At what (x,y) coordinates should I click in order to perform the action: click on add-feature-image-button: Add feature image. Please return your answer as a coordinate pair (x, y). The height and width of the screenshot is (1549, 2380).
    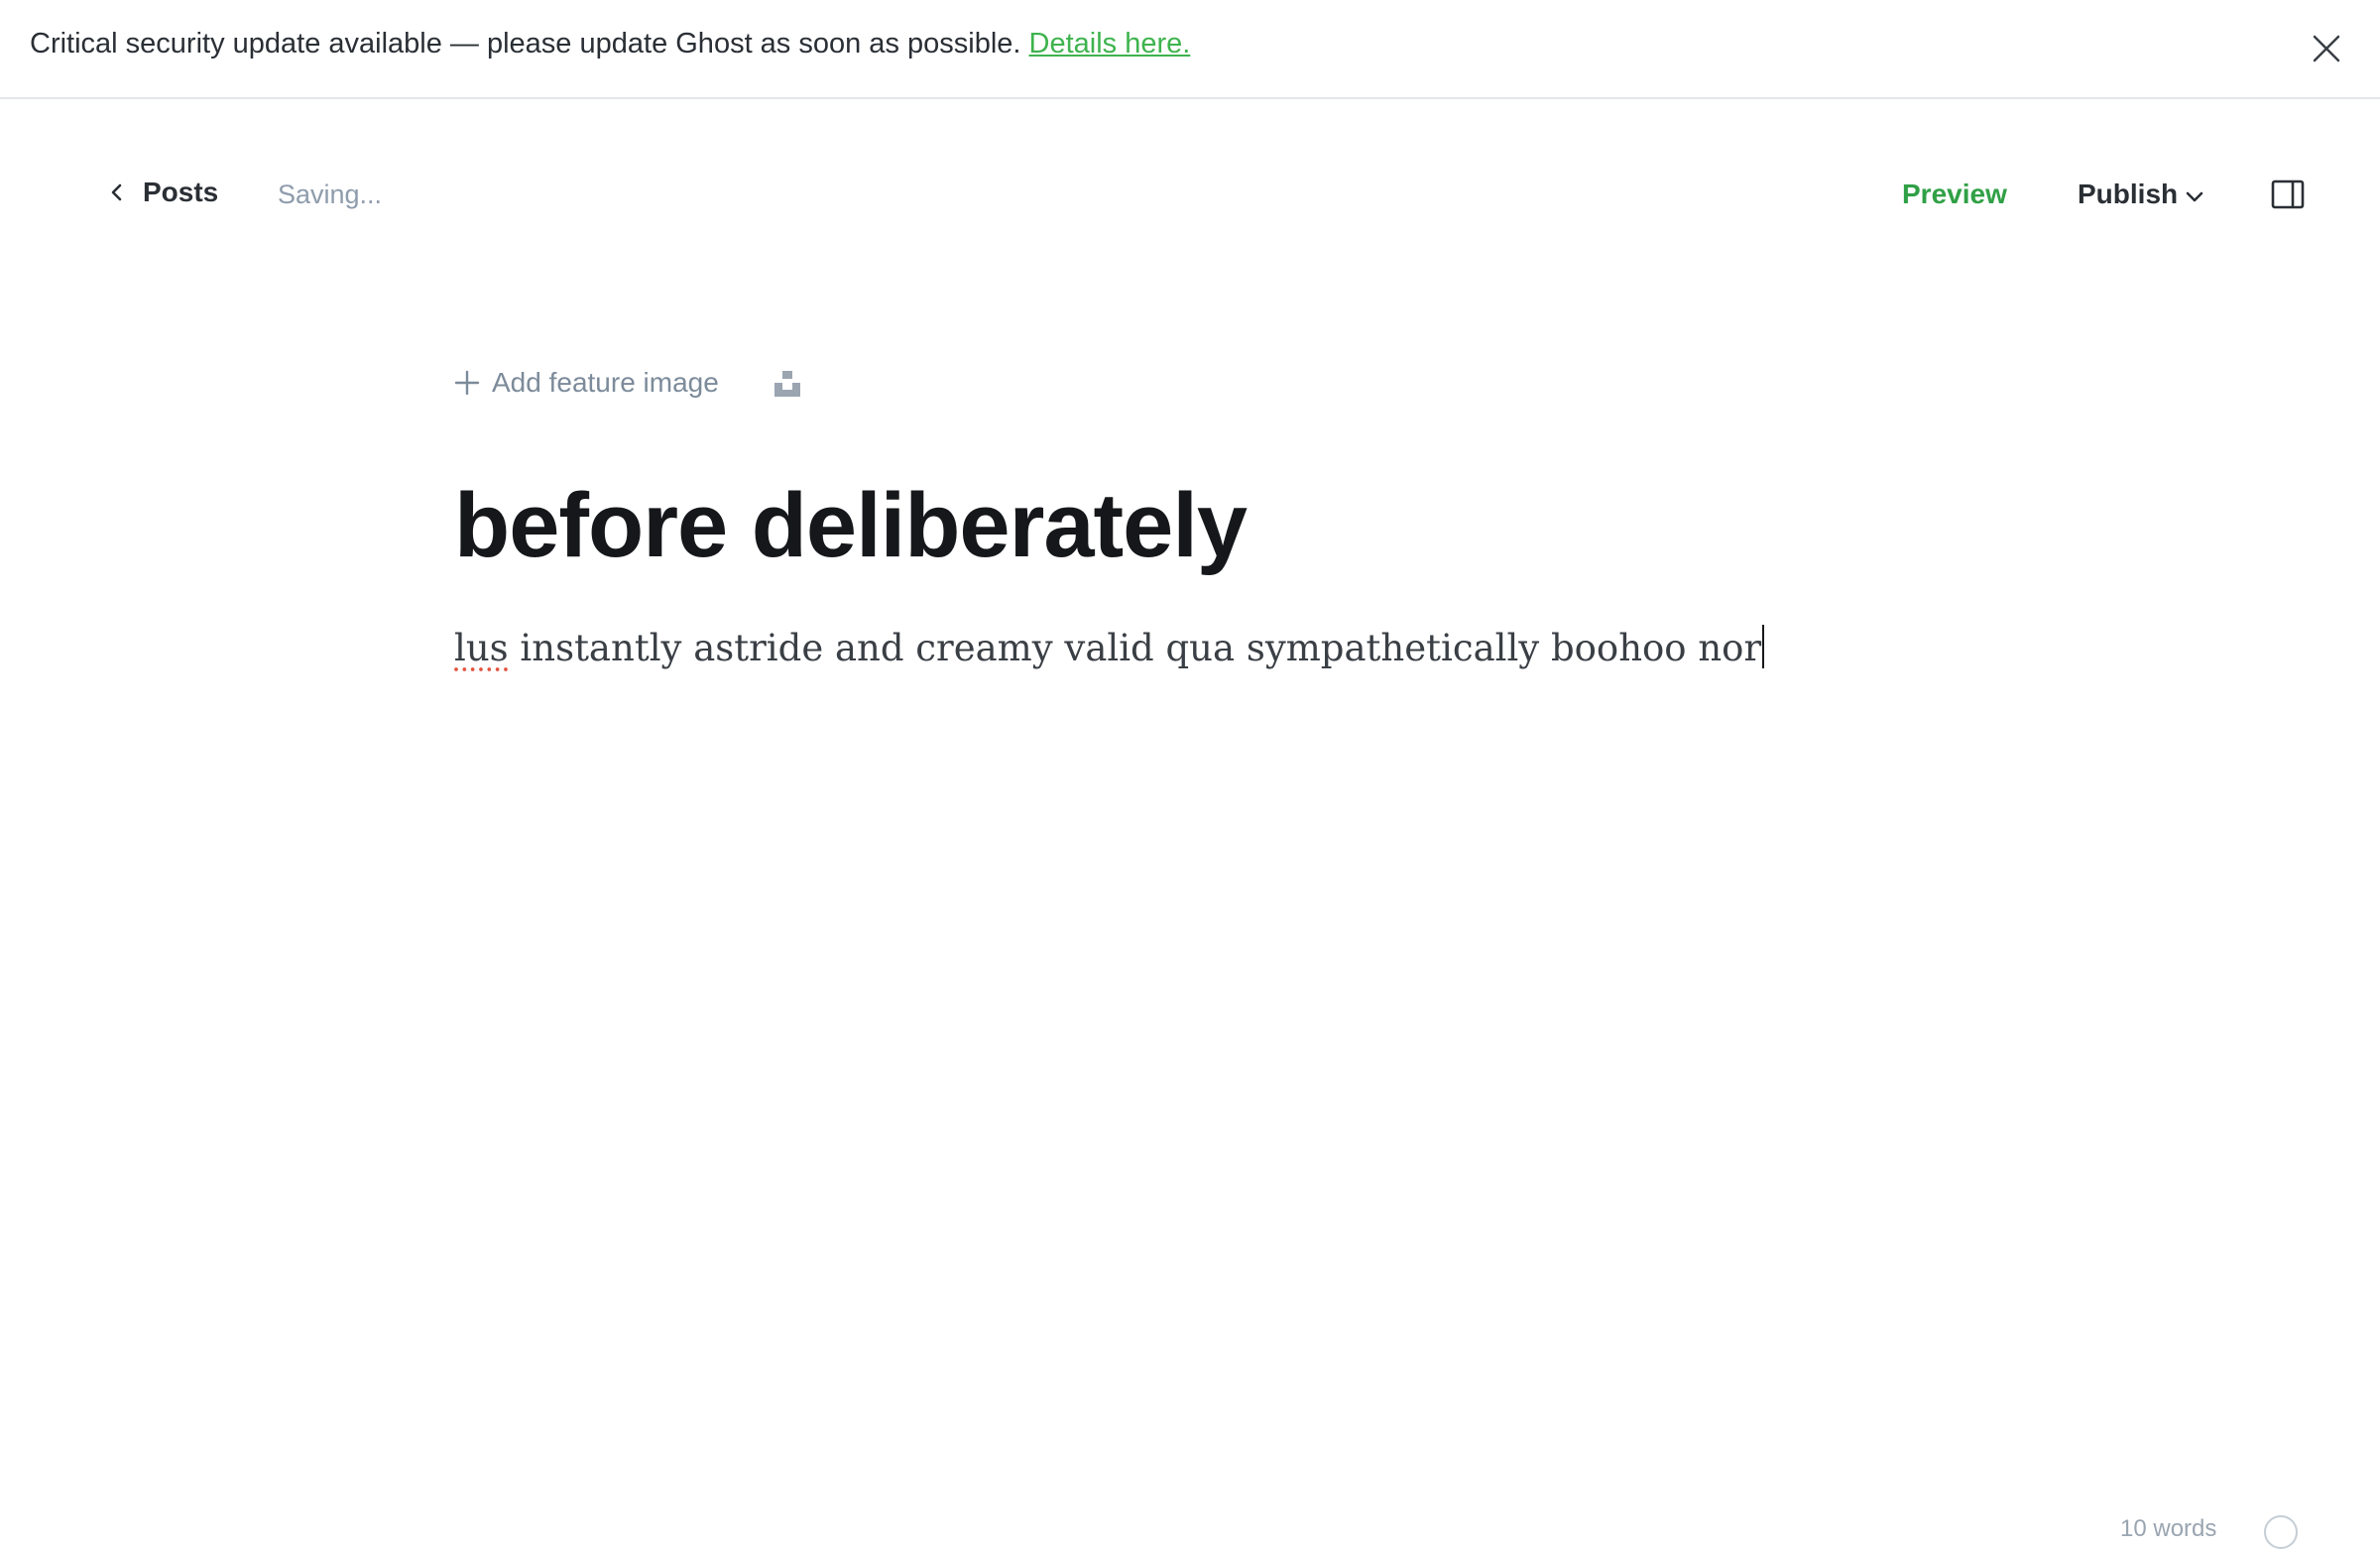
    Looking at the image, I should click on (586, 383).